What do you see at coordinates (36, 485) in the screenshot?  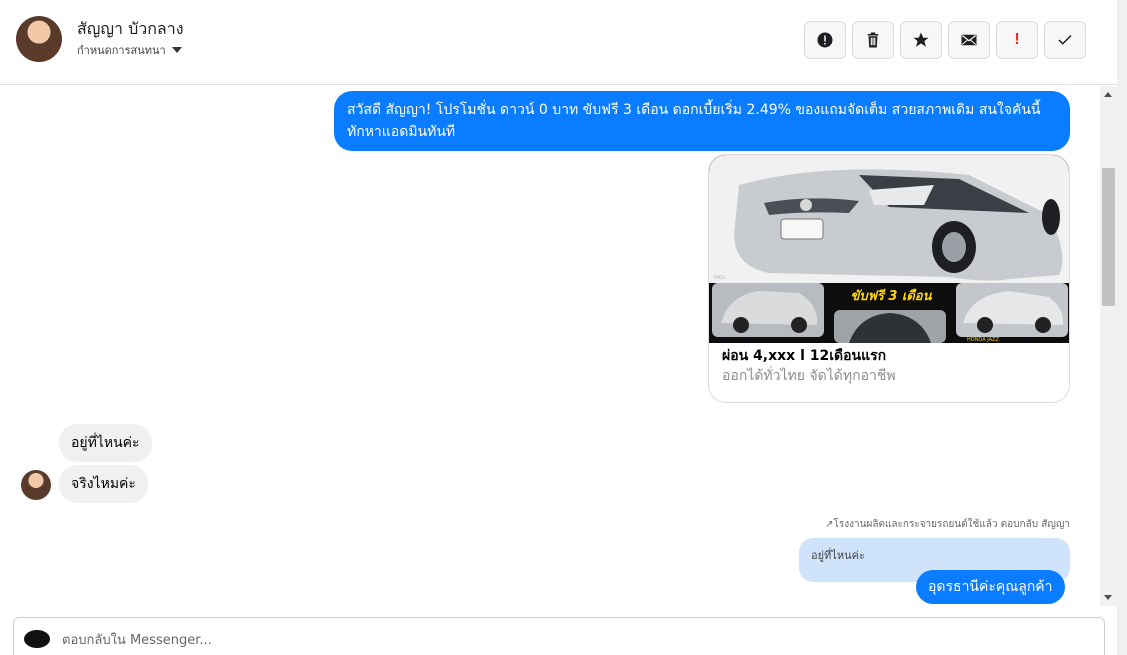 I see `sender-avatar` at bounding box center [36, 485].